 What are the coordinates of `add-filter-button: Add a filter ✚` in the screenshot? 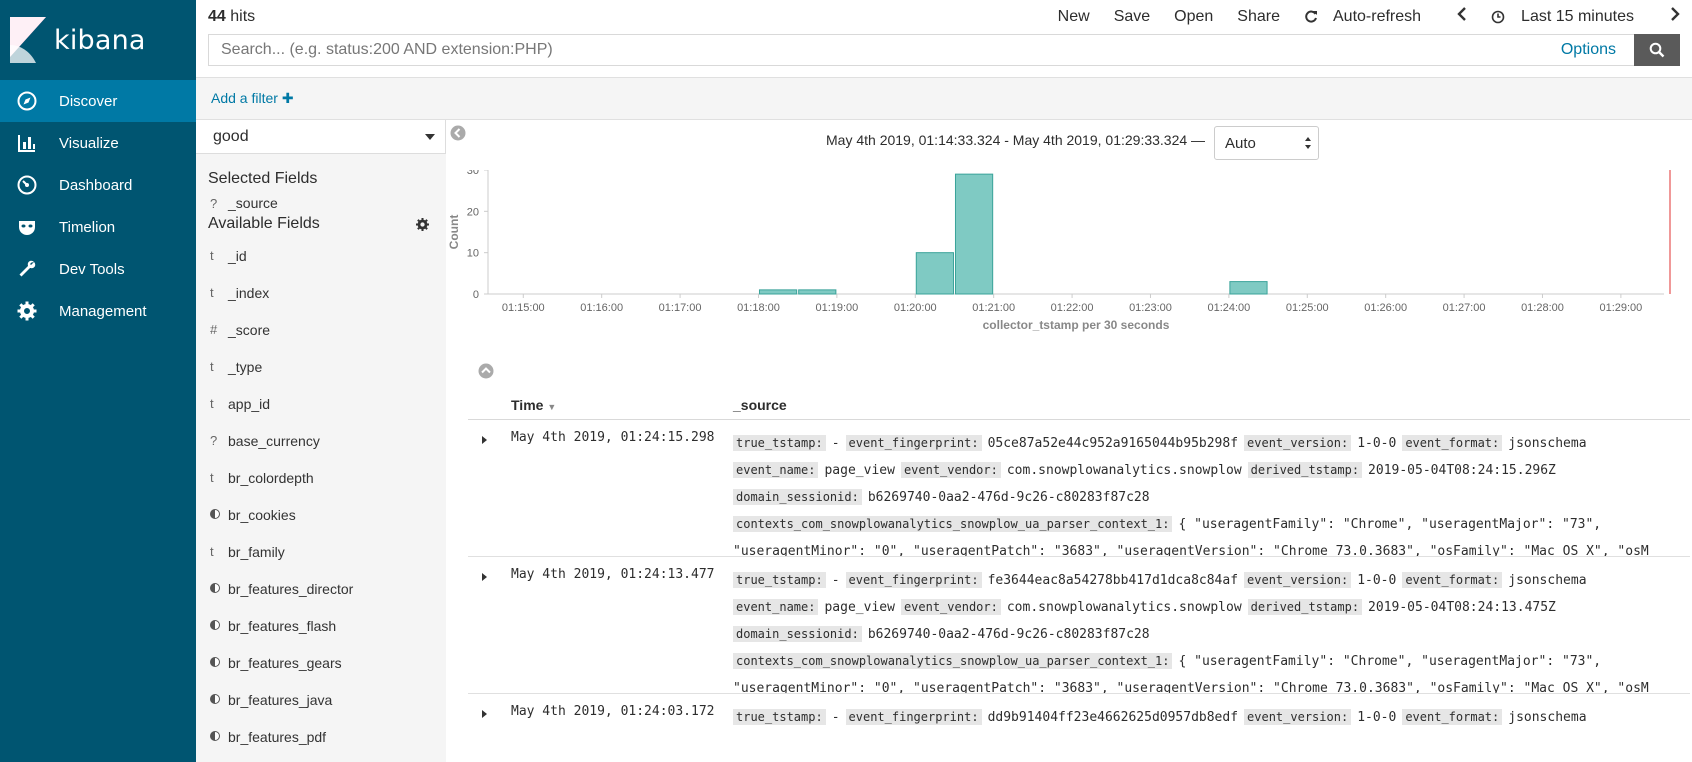 It's located at (252, 98).